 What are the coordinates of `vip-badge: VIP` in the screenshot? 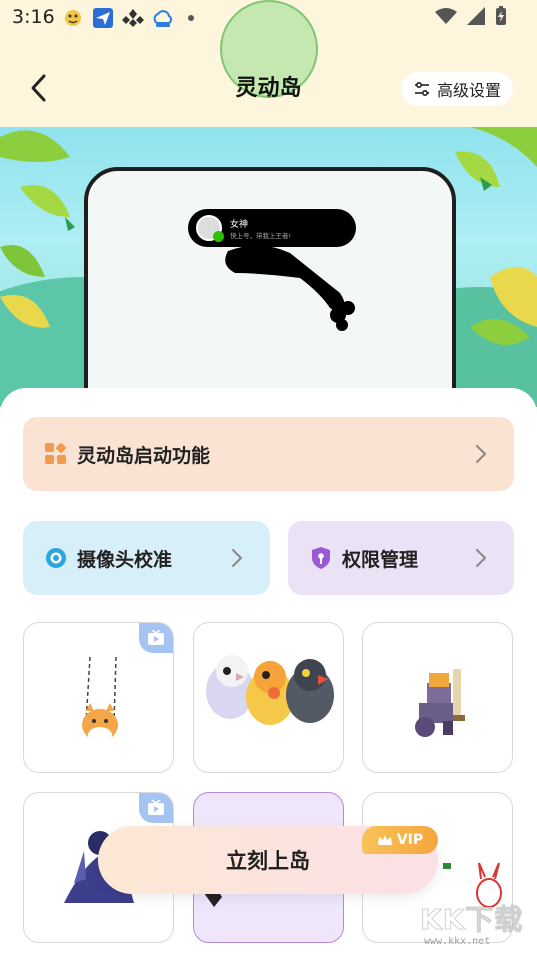 It's located at (400, 840).